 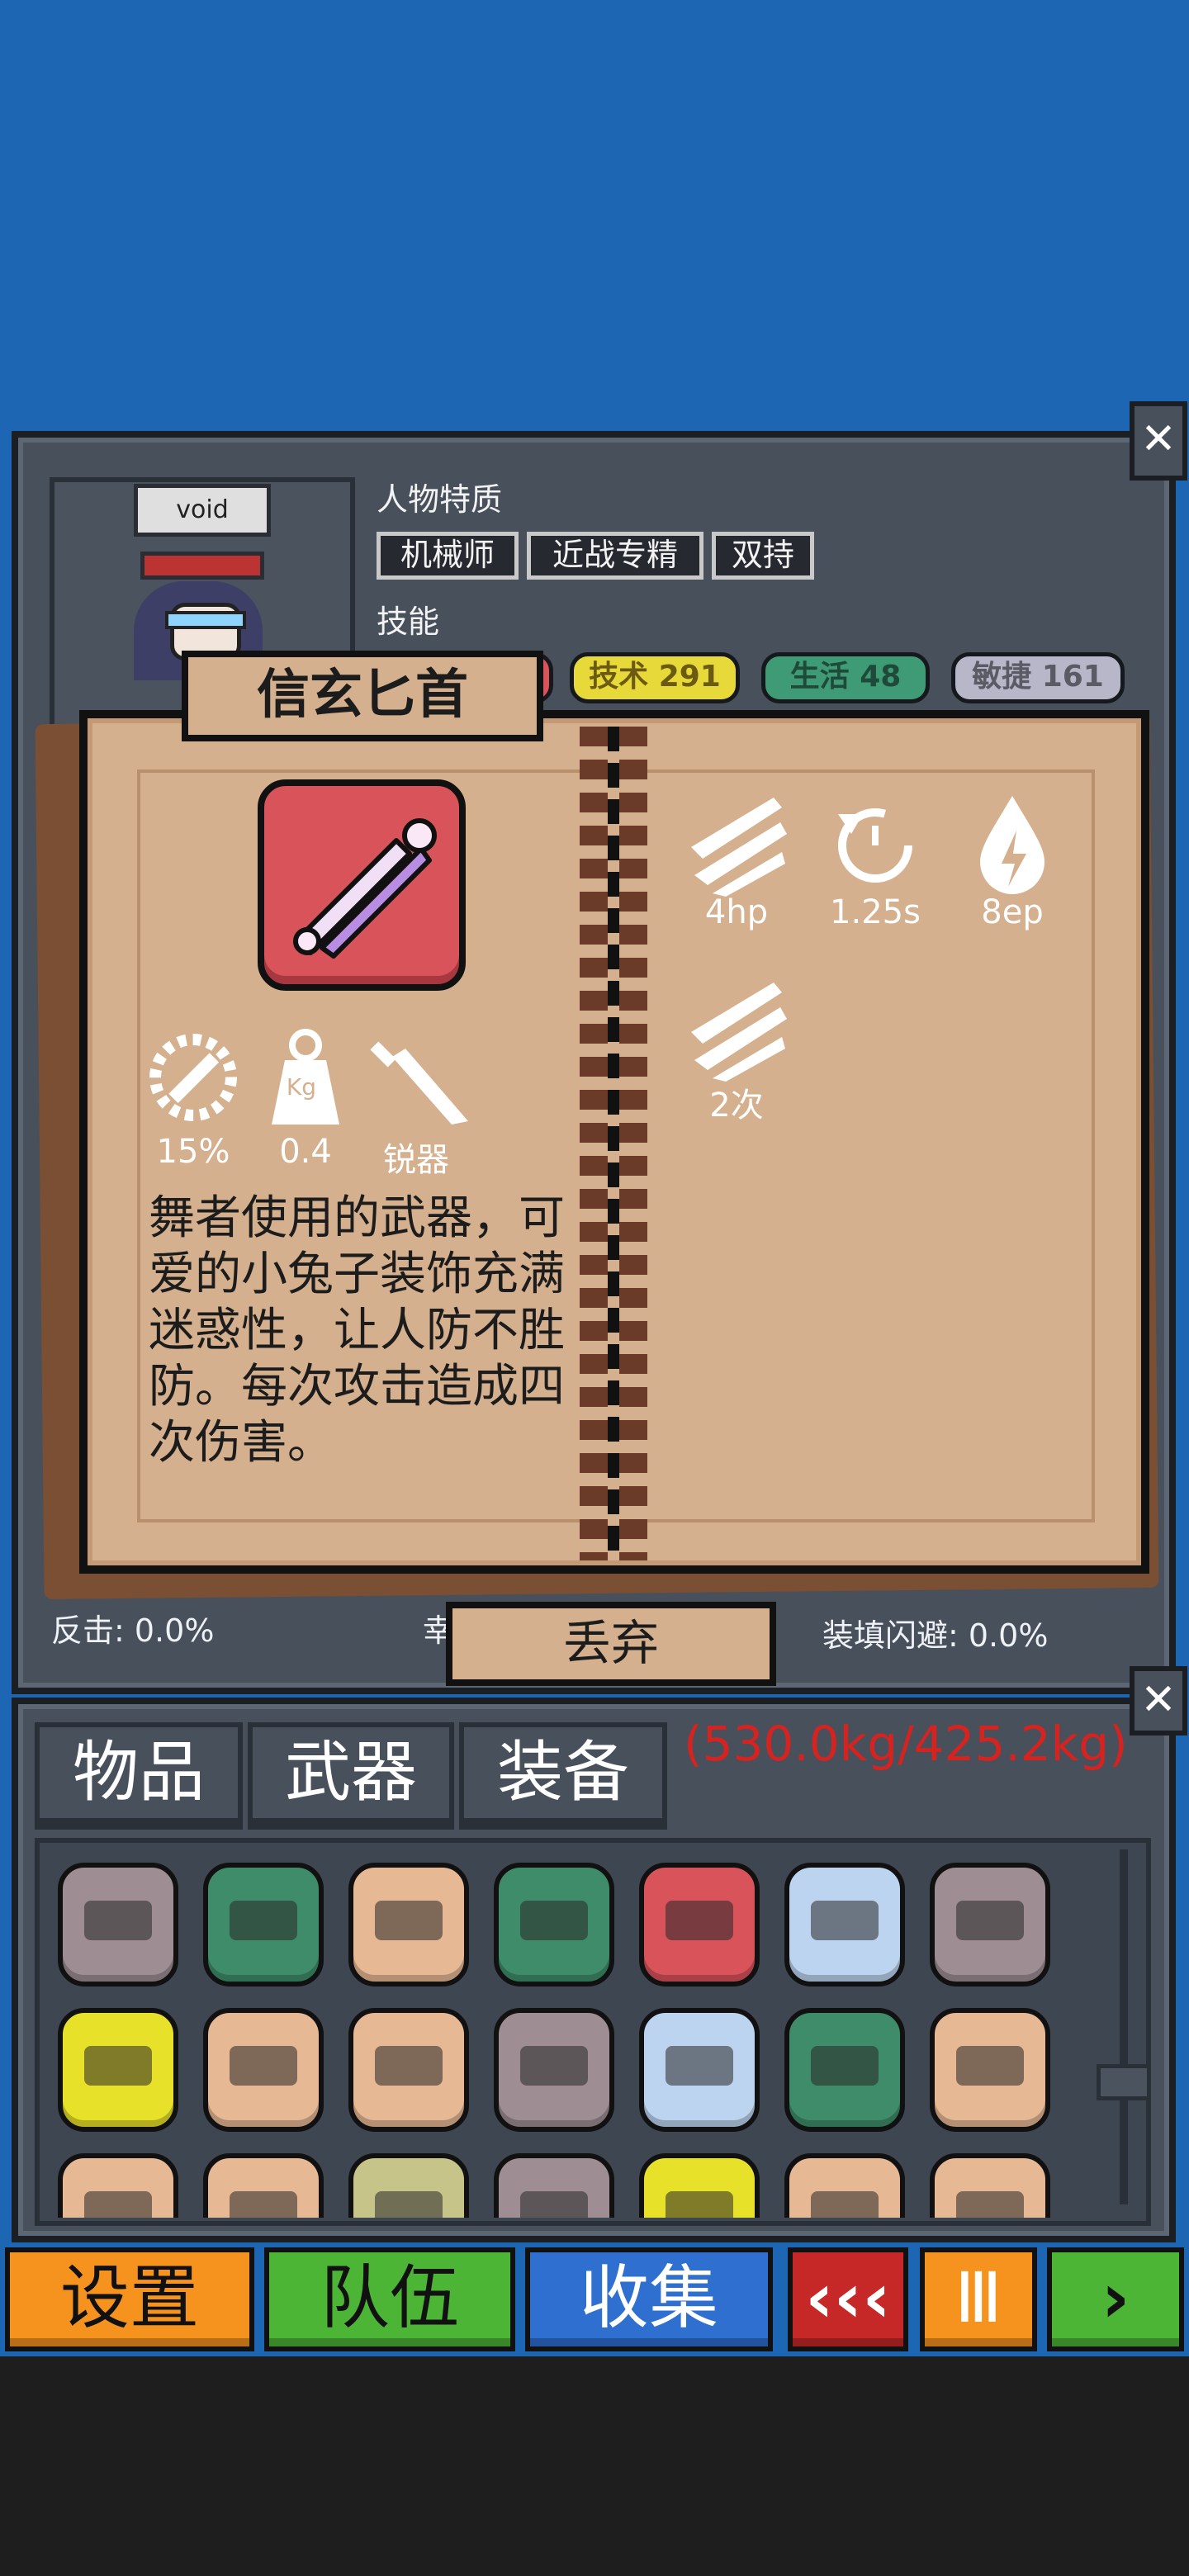 What do you see at coordinates (845, 677) in the screenshot?
I see `skill-badge-life: 生活 48` at bounding box center [845, 677].